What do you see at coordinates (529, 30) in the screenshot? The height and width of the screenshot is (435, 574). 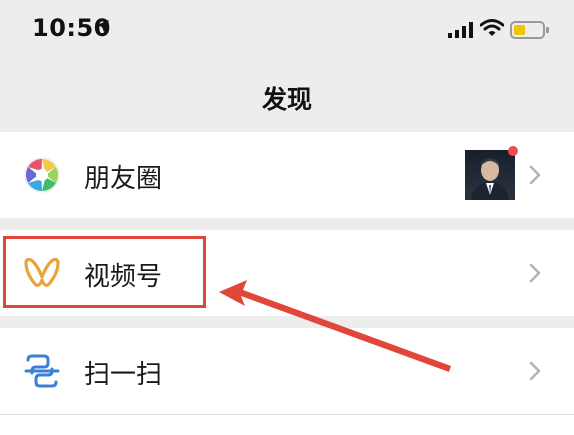 I see `battery-icon` at bounding box center [529, 30].